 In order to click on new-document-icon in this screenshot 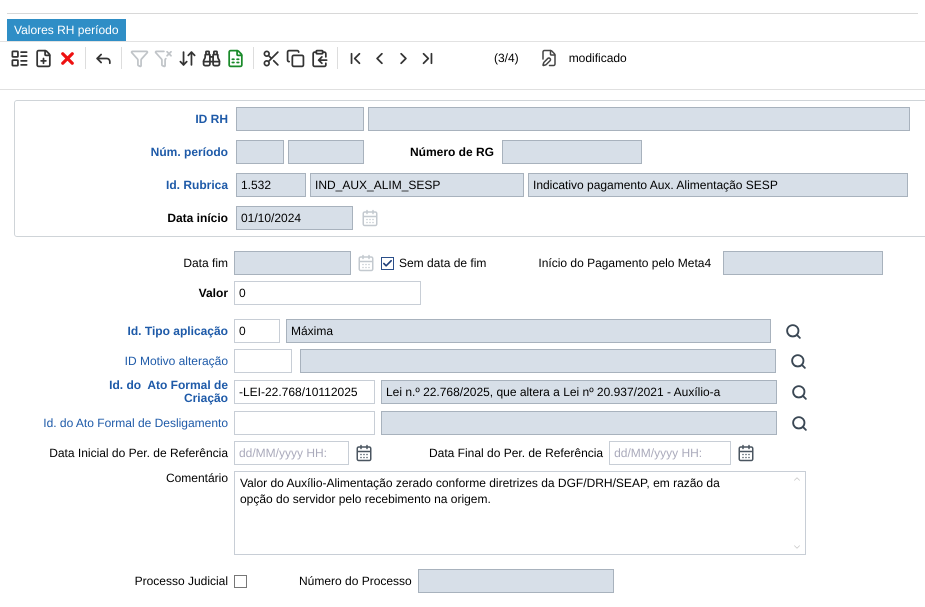, I will do `click(43, 58)`.